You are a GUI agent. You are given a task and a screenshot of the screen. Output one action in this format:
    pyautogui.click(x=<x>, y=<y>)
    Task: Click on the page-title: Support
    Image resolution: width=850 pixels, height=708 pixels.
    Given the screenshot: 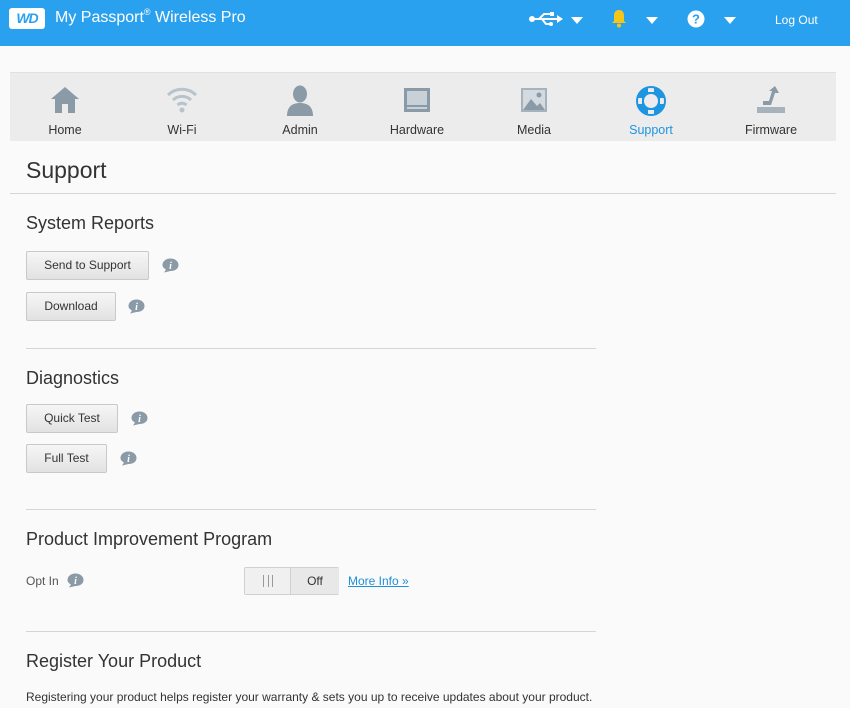 What is the action you would take?
    pyautogui.click(x=66, y=170)
    